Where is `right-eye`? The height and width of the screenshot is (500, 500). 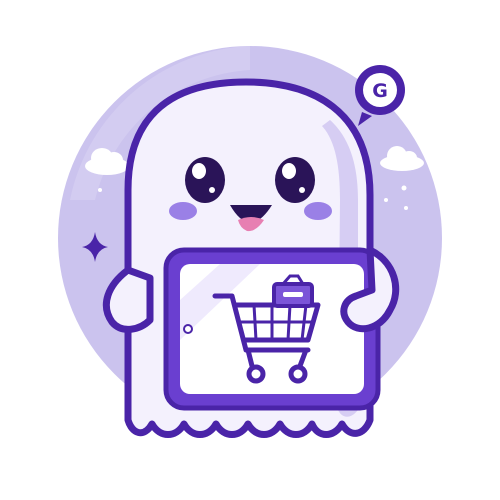
right-eye is located at coordinates (295, 180).